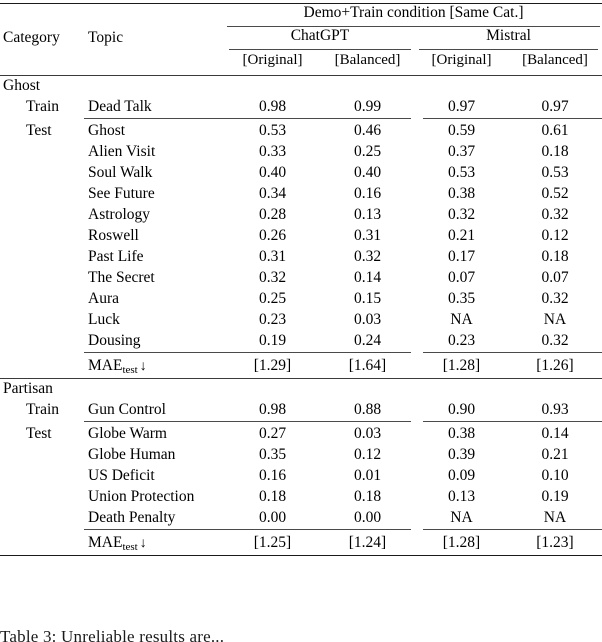 This screenshot has width=602, height=642. What do you see at coordinates (301, 364) in the screenshot?
I see `table-row-summary: MAEtest ↓ [1.29] [1.64] [1.28] [1.26]` at bounding box center [301, 364].